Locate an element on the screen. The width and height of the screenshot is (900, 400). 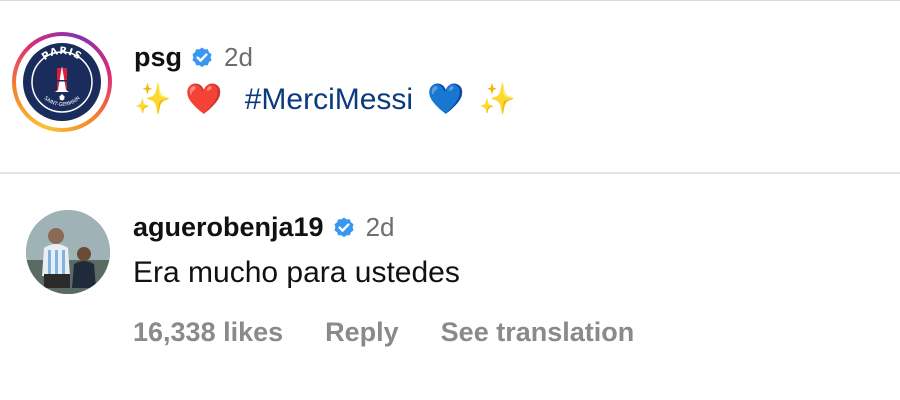
comment-header: aguerobenja19 2d is located at coordinates (264, 227).